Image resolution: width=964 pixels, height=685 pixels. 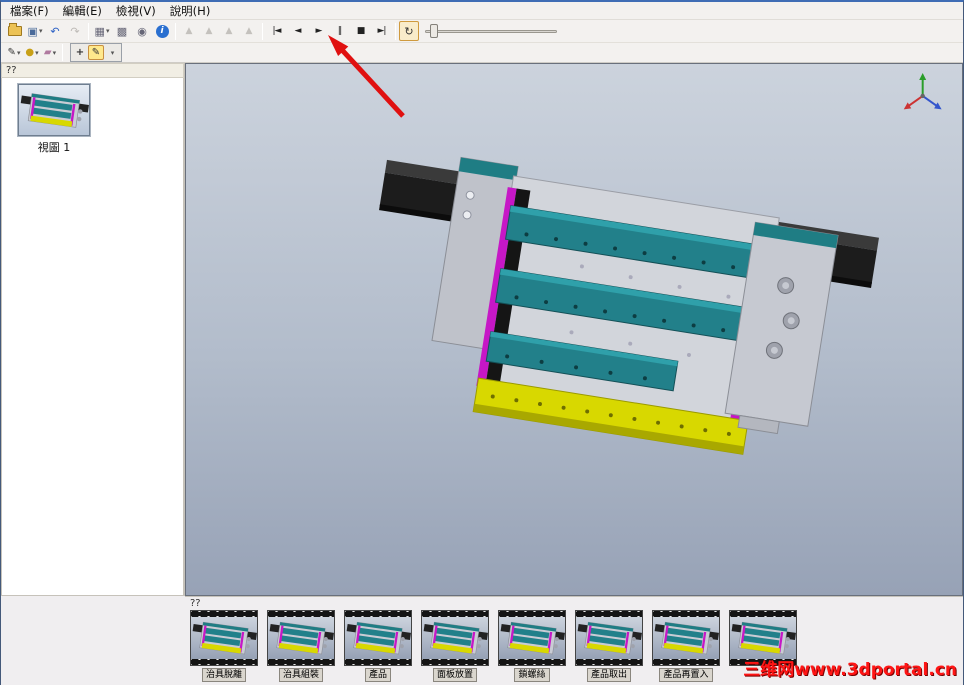 What do you see at coordinates (482, 53) in the screenshot?
I see `markup-toolbar: ✎ ▾ ● ▾ ▰ ▾ + ✎ ▾` at bounding box center [482, 53].